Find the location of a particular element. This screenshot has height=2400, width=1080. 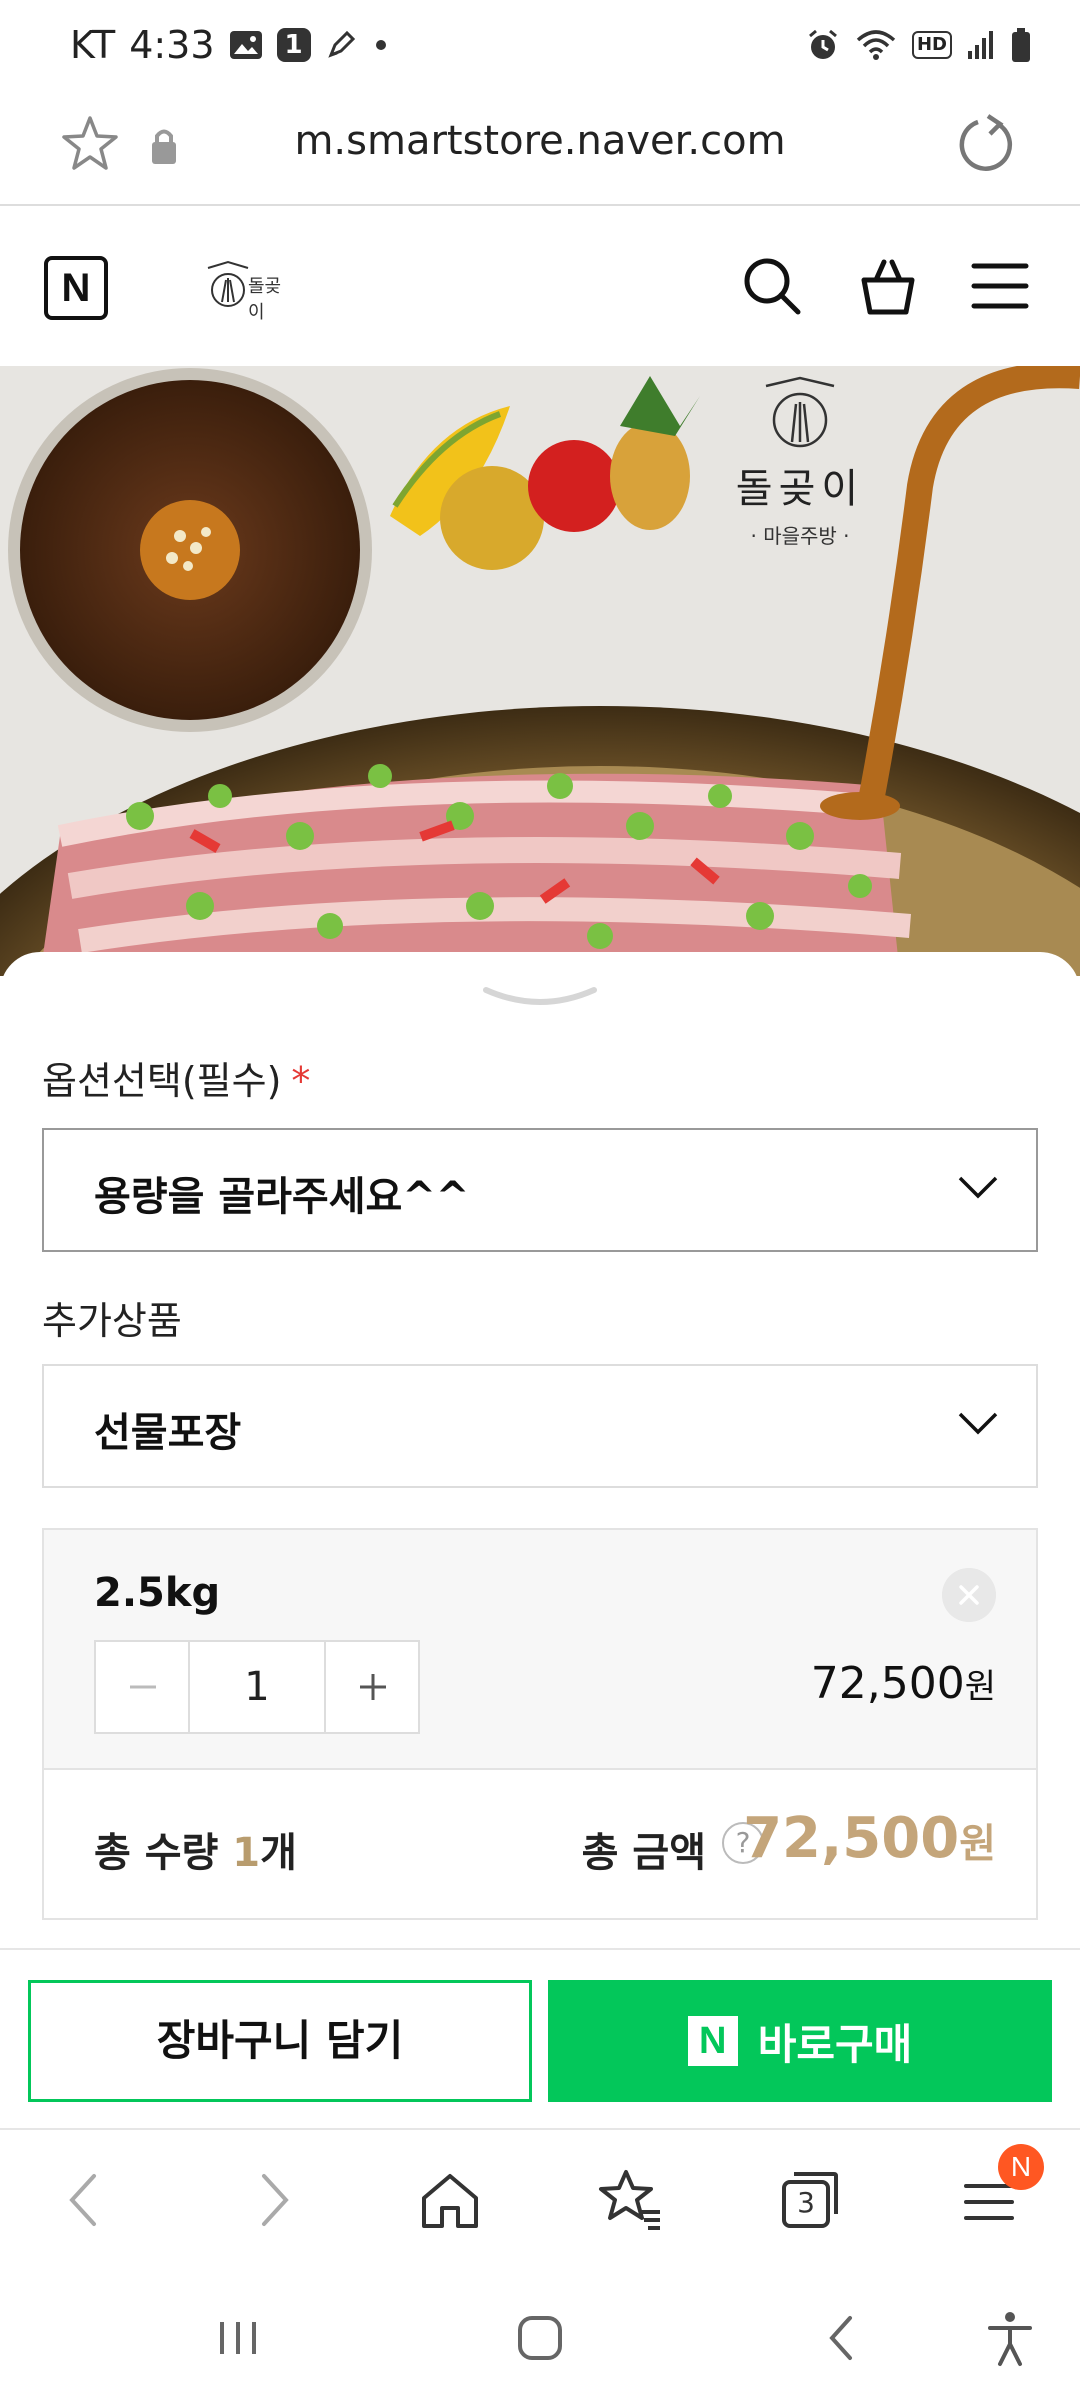

naver-logo: N is located at coordinates (76, 288).